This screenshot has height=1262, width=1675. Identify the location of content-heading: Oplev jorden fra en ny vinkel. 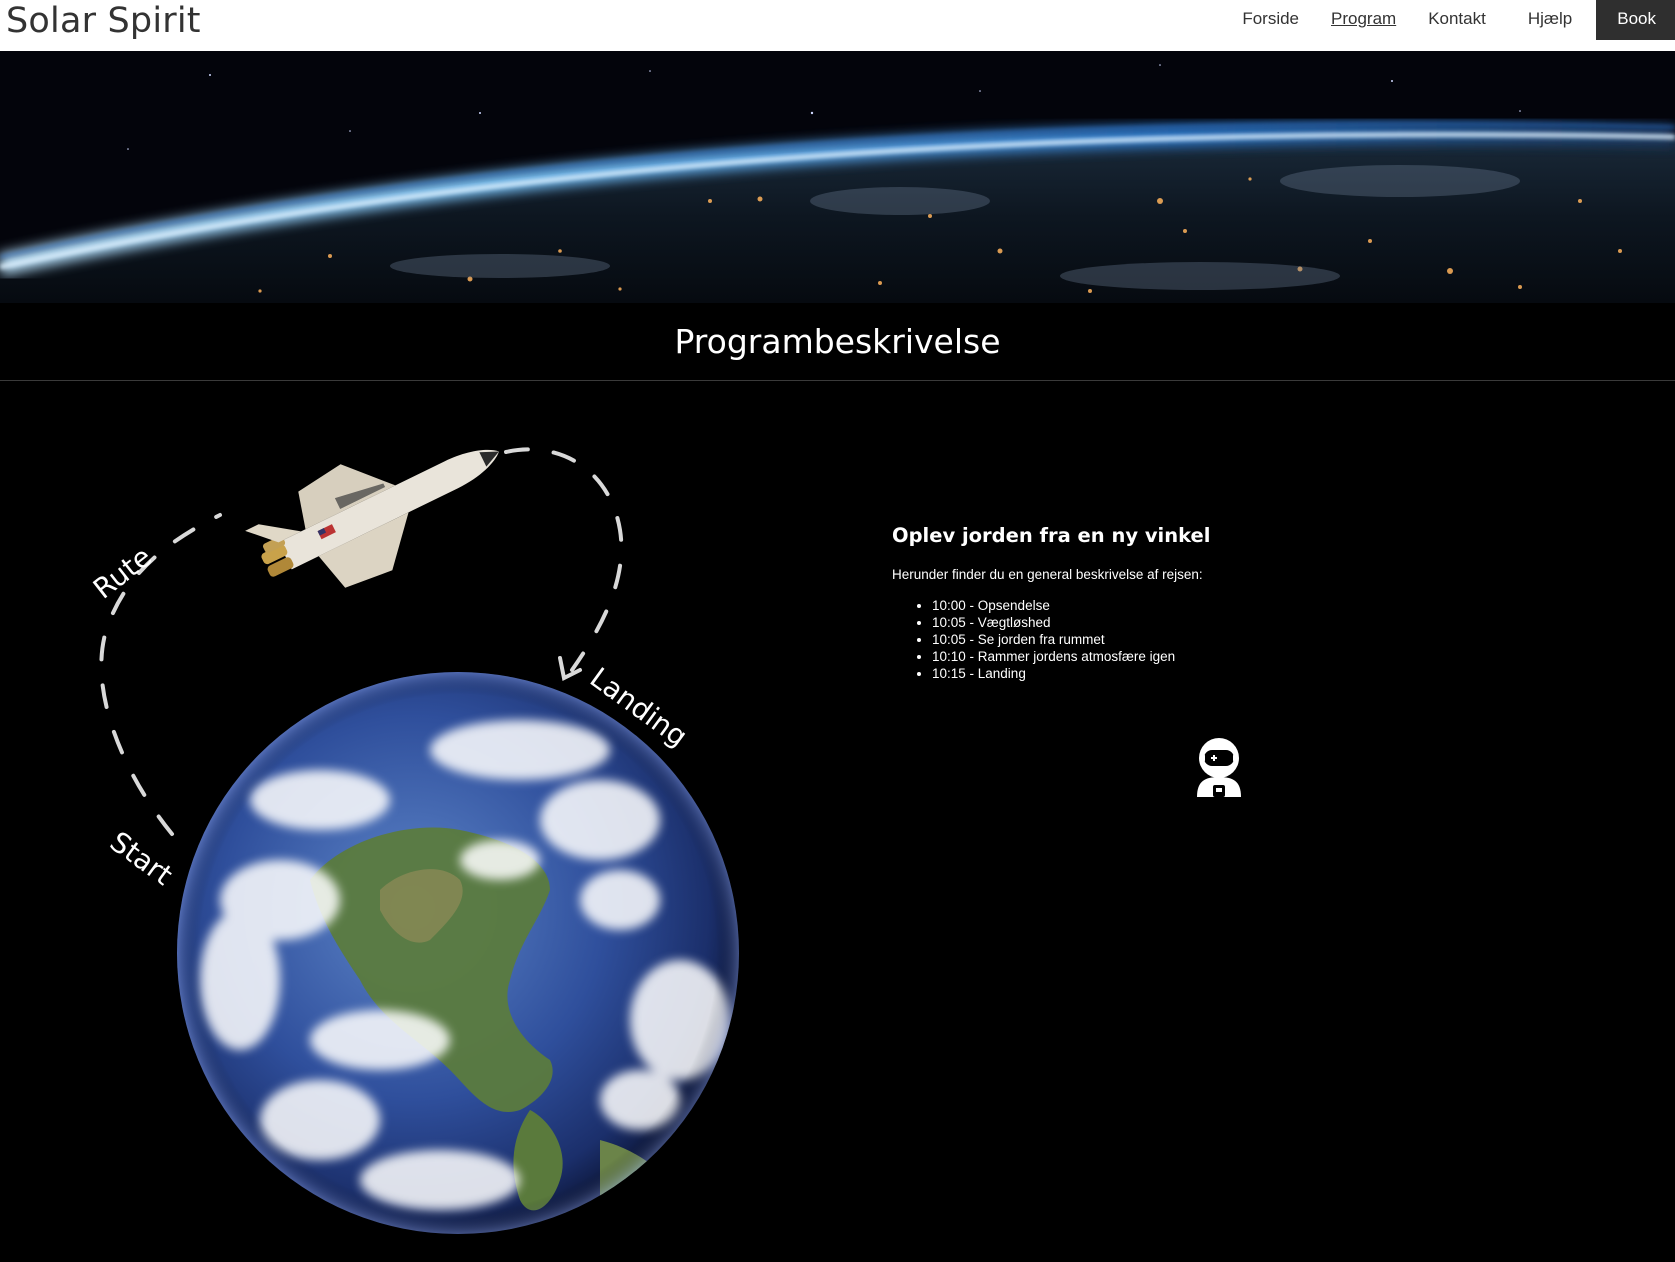
(1051, 535).